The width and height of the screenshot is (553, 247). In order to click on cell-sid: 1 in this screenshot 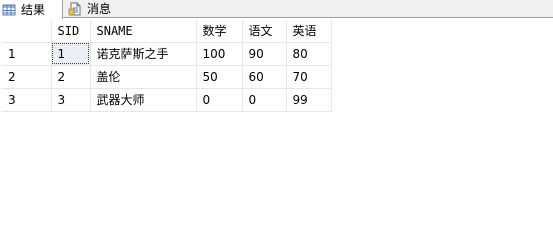, I will do `click(71, 54)`.